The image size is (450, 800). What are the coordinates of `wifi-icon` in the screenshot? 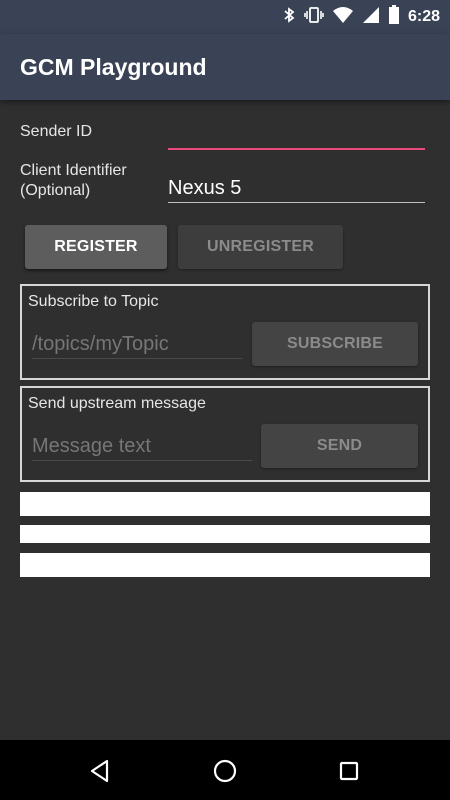 It's located at (343, 17).